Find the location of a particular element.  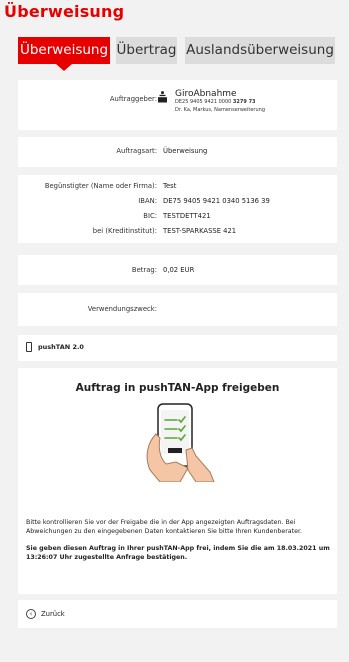

beneficiary-iban-value: DE75 9405 9421 0340 5136 39 is located at coordinates (216, 201).